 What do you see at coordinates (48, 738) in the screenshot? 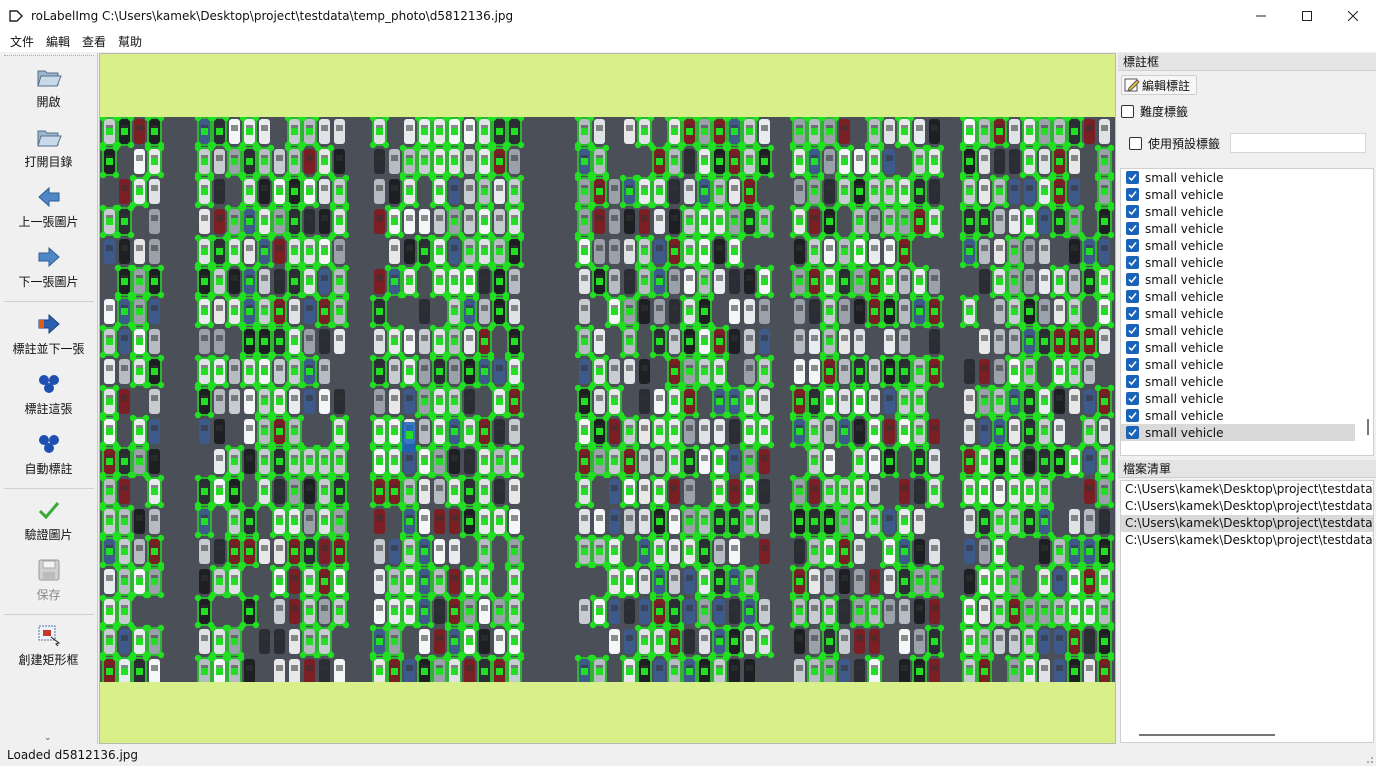
I see `toolbar-overflow-icon: ⌄` at bounding box center [48, 738].